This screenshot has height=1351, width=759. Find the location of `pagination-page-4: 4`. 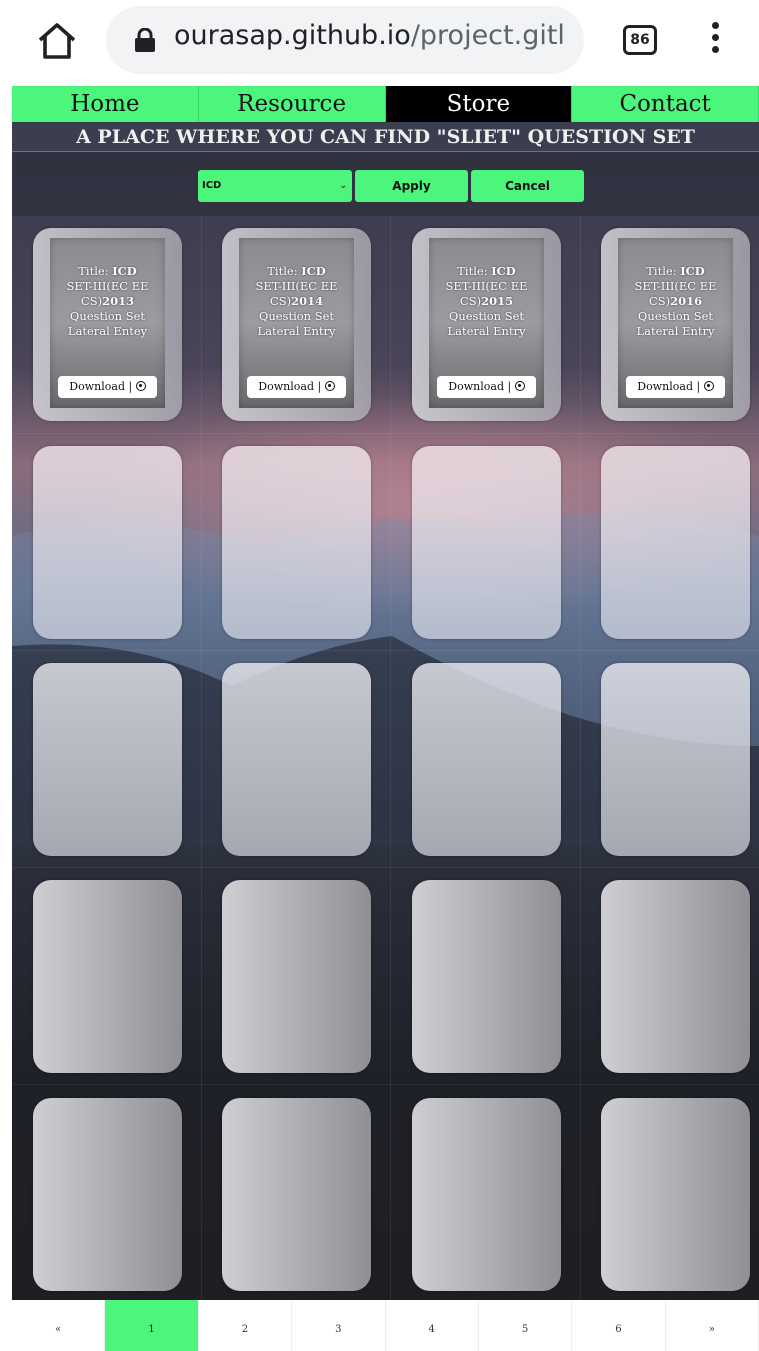

pagination-page-4: 4 is located at coordinates (432, 1325).